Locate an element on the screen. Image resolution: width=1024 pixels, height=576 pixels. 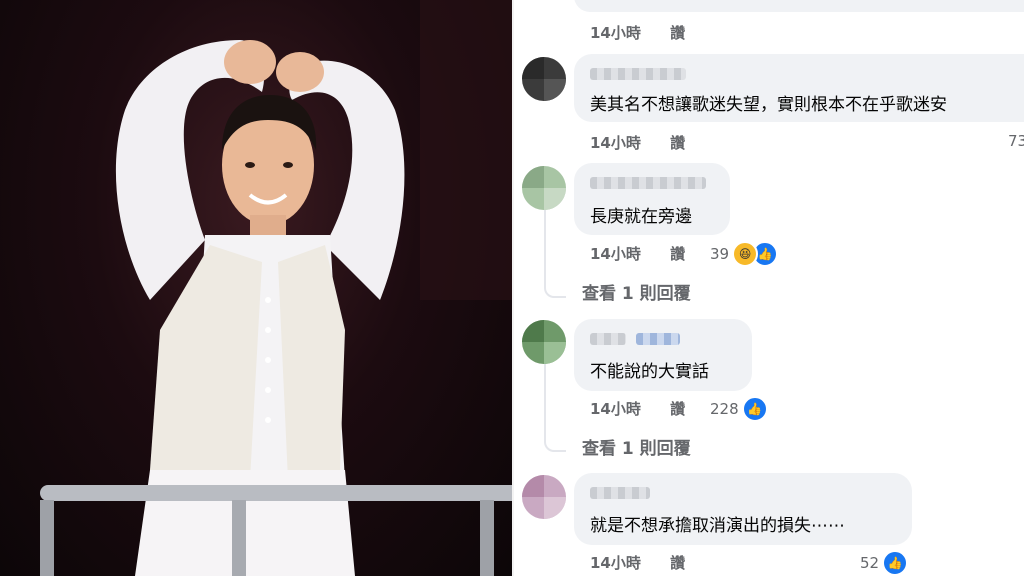
comment-meta-2: 14小時 讚 is located at coordinates (637, 253).